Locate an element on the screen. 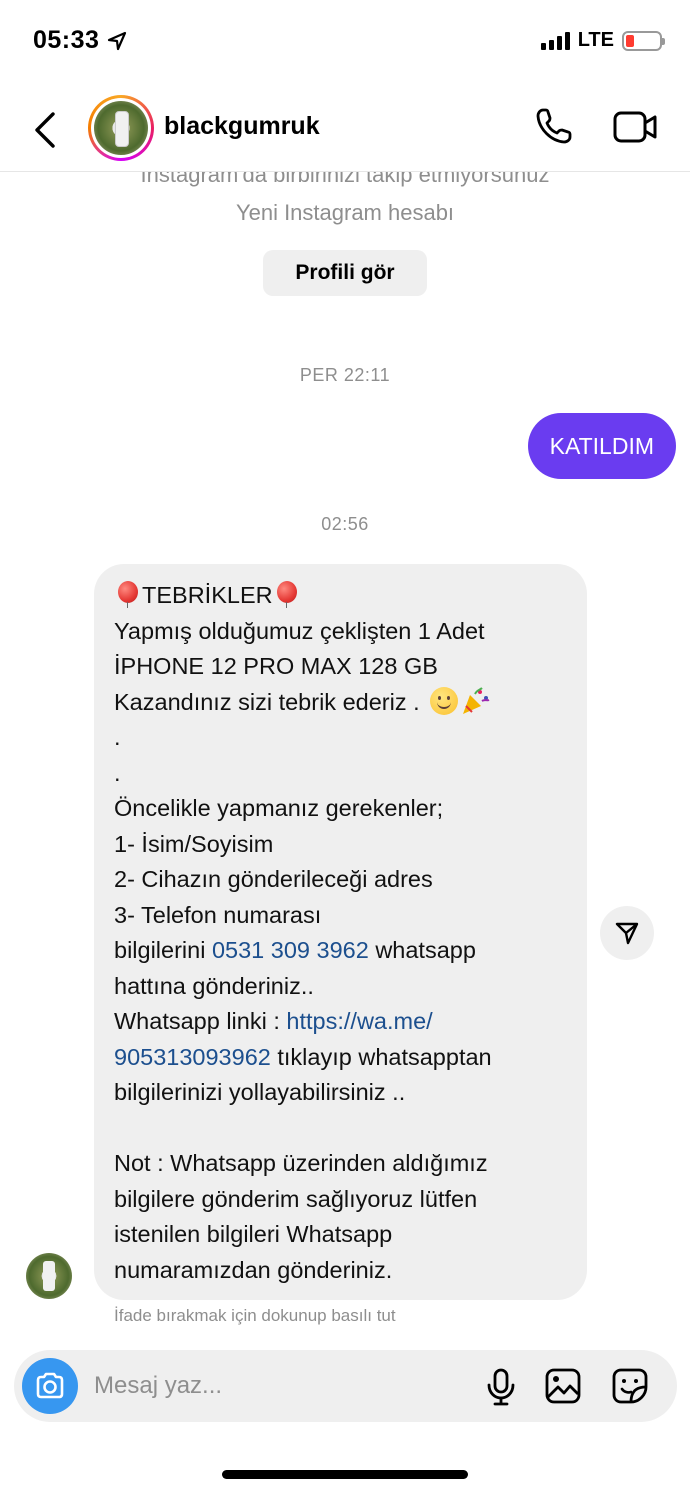 The width and height of the screenshot is (690, 1493). message-text: Whatsapp linki : is located at coordinates (200, 1021).